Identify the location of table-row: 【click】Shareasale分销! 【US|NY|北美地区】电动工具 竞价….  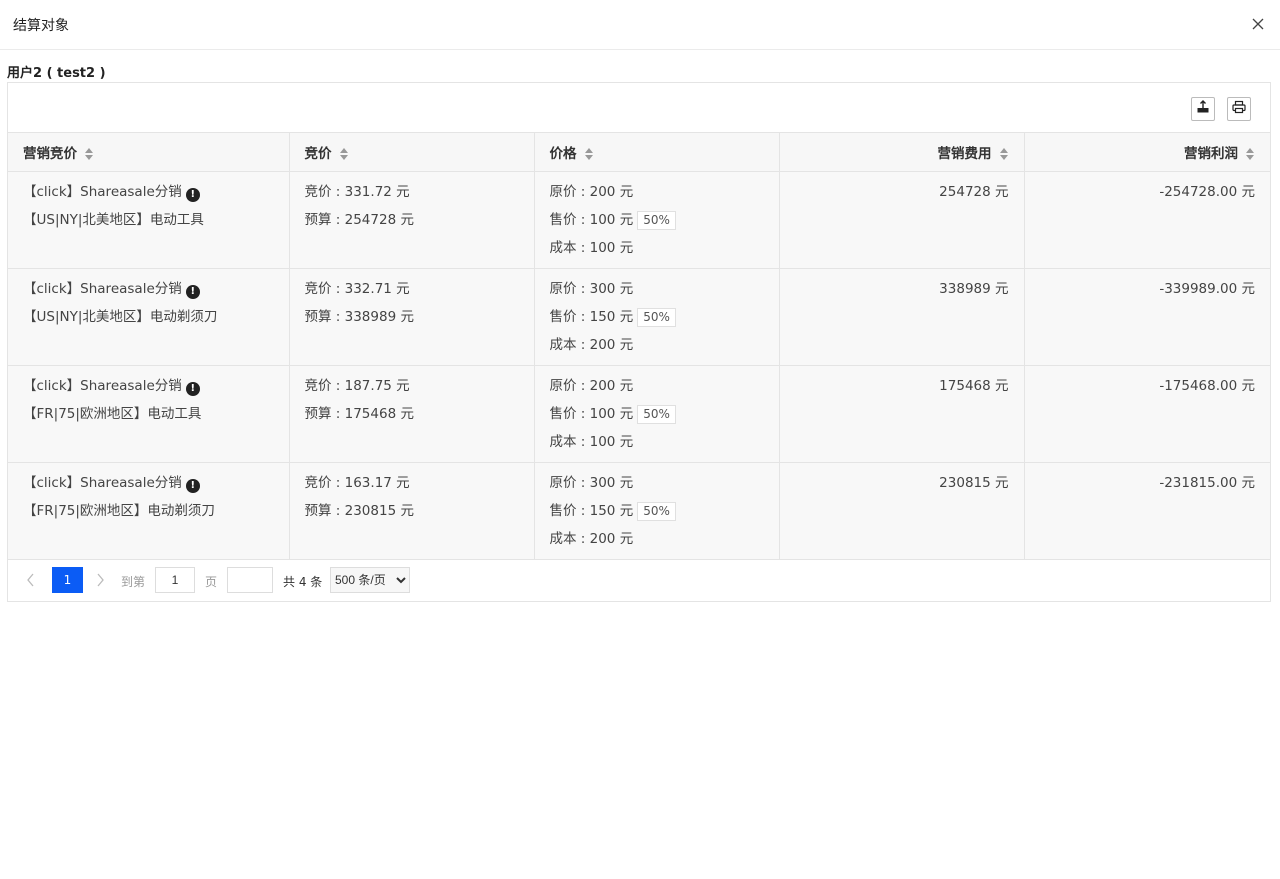
(639, 220).